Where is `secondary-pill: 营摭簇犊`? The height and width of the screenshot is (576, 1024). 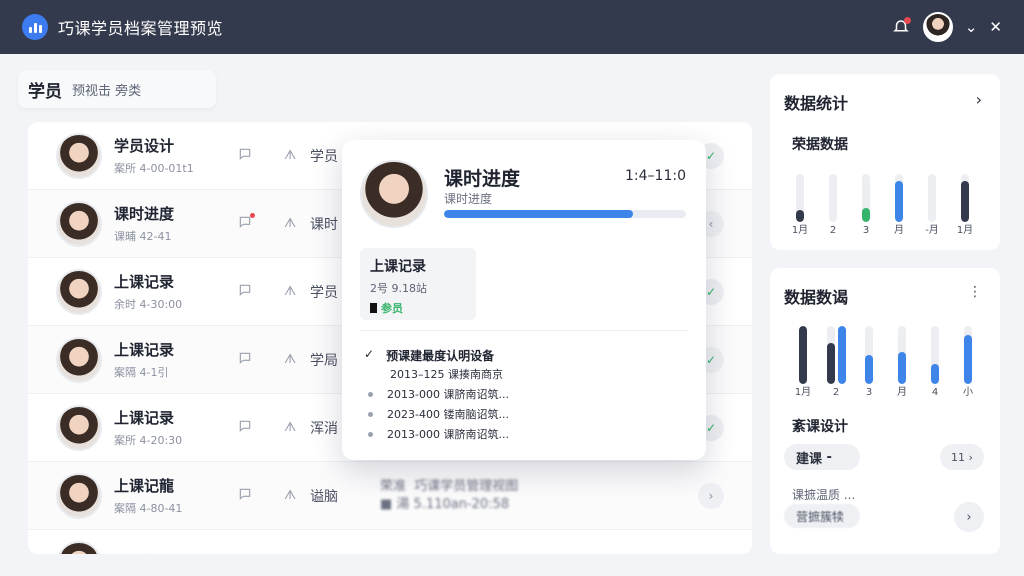
secondary-pill: 营摭簇犊 is located at coordinates (822, 516).